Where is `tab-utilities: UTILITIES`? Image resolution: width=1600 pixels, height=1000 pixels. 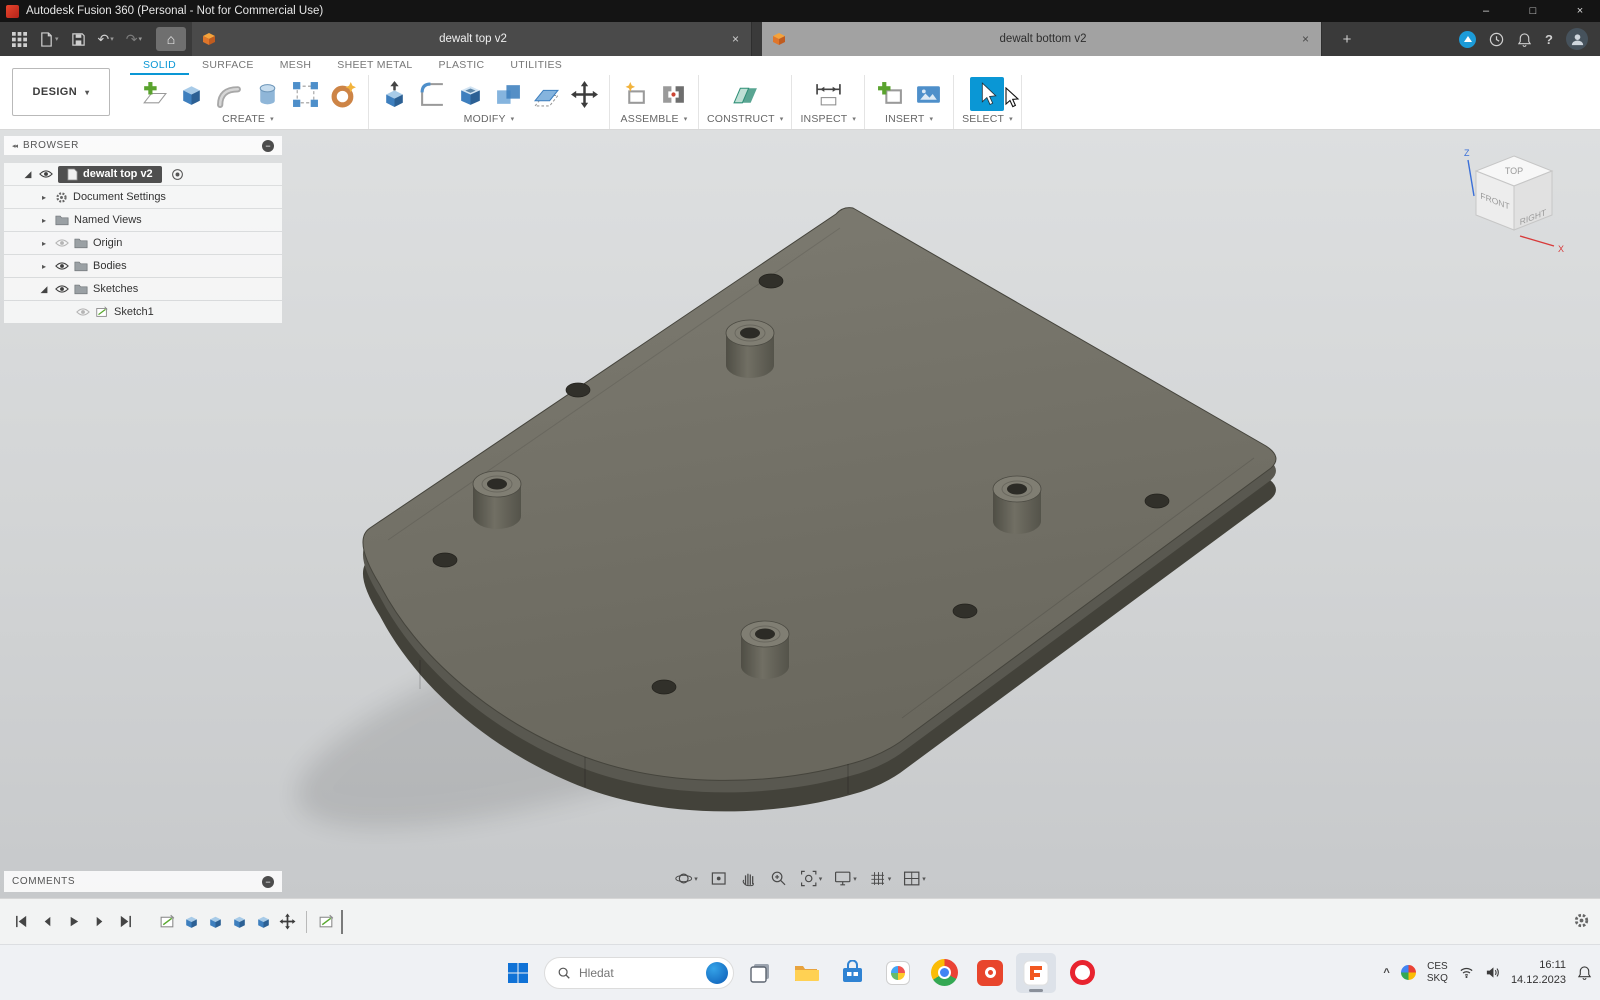
tab-utilities: UTILITIES is located at coordinates (536, 67).